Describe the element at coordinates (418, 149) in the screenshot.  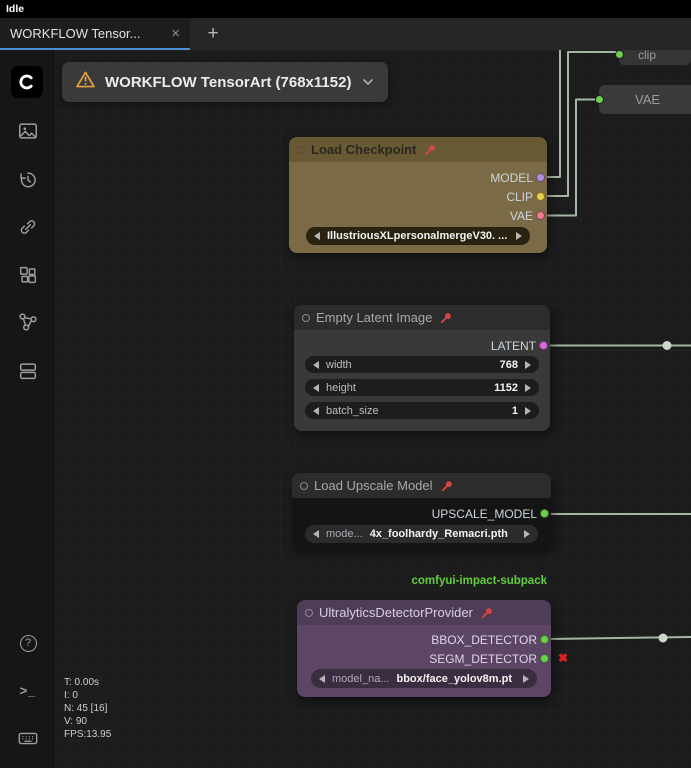
I see `node-header: Load Checkpoint` at that location.